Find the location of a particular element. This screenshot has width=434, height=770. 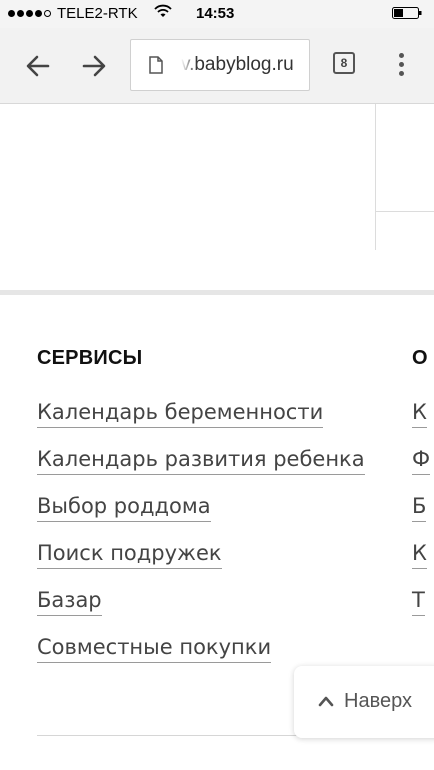

chevron-up-icon is located at coordinates (326, 701).